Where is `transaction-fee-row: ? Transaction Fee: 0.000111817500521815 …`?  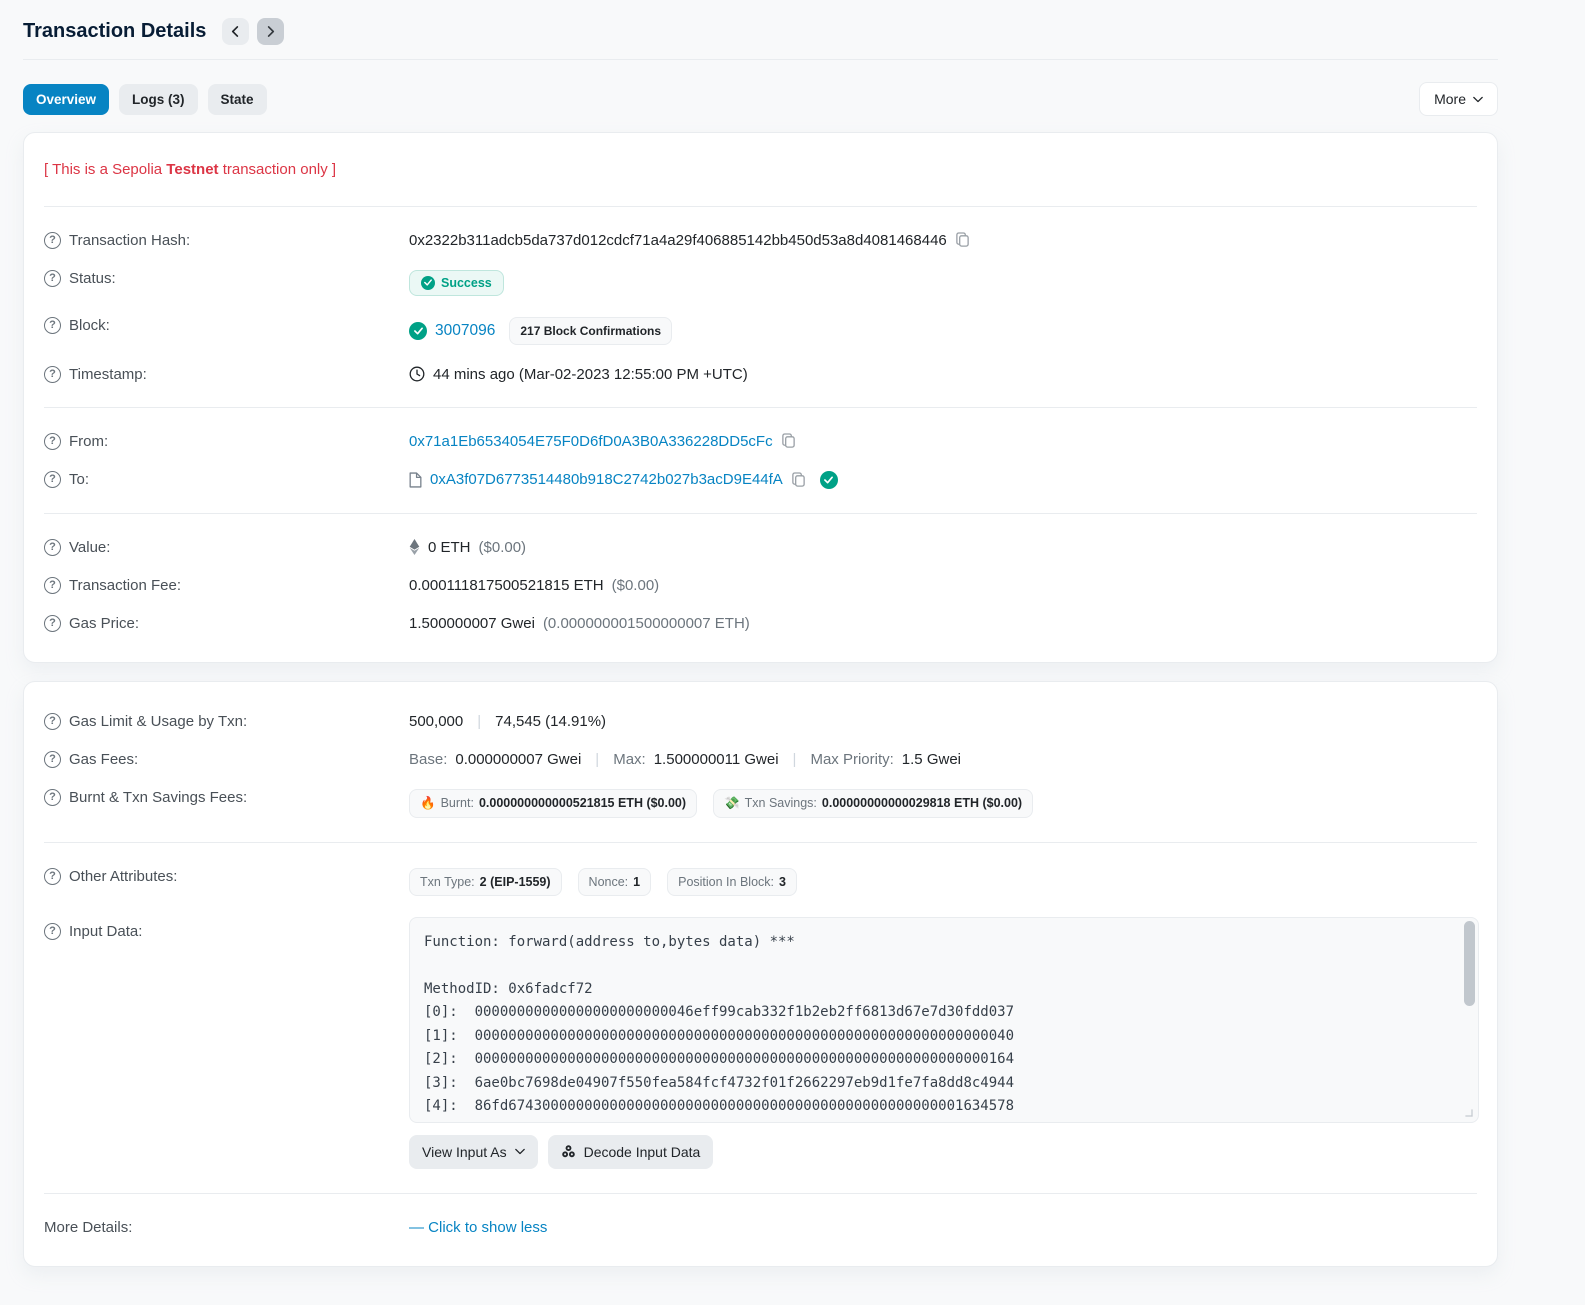 transaction-fee-row: ? Transaction Fee: 0.000111817500521815 … is located at coordinates (760, 585).